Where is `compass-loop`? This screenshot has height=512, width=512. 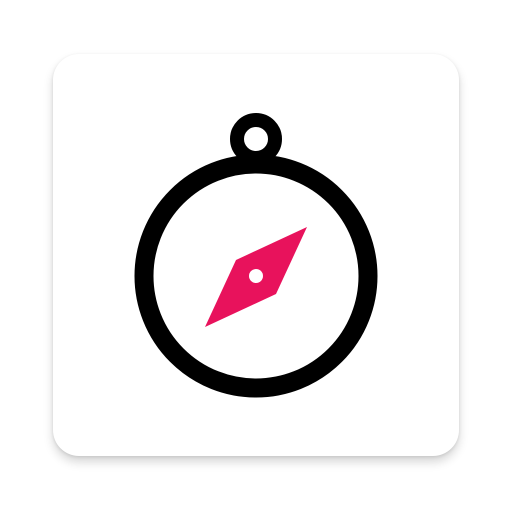 compass-loop is located at coordinates (256, 139).